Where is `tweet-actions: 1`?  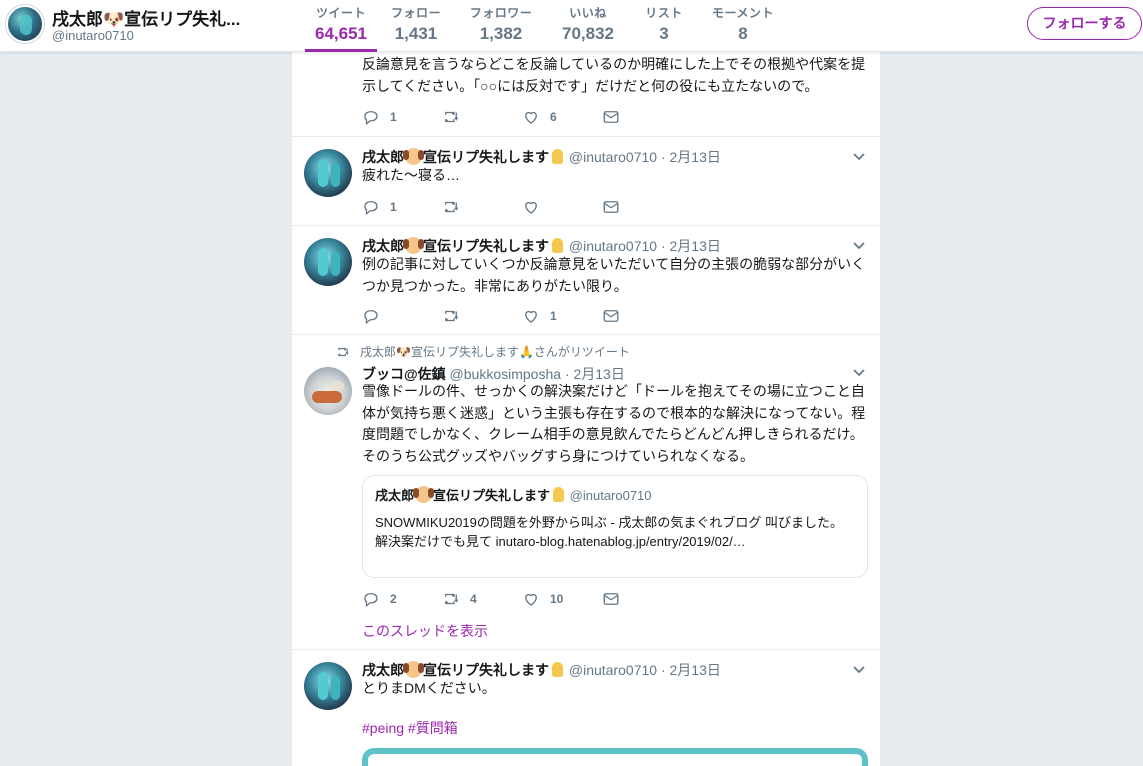 tweet-actions: 1 is located at coordinates (522, 207).